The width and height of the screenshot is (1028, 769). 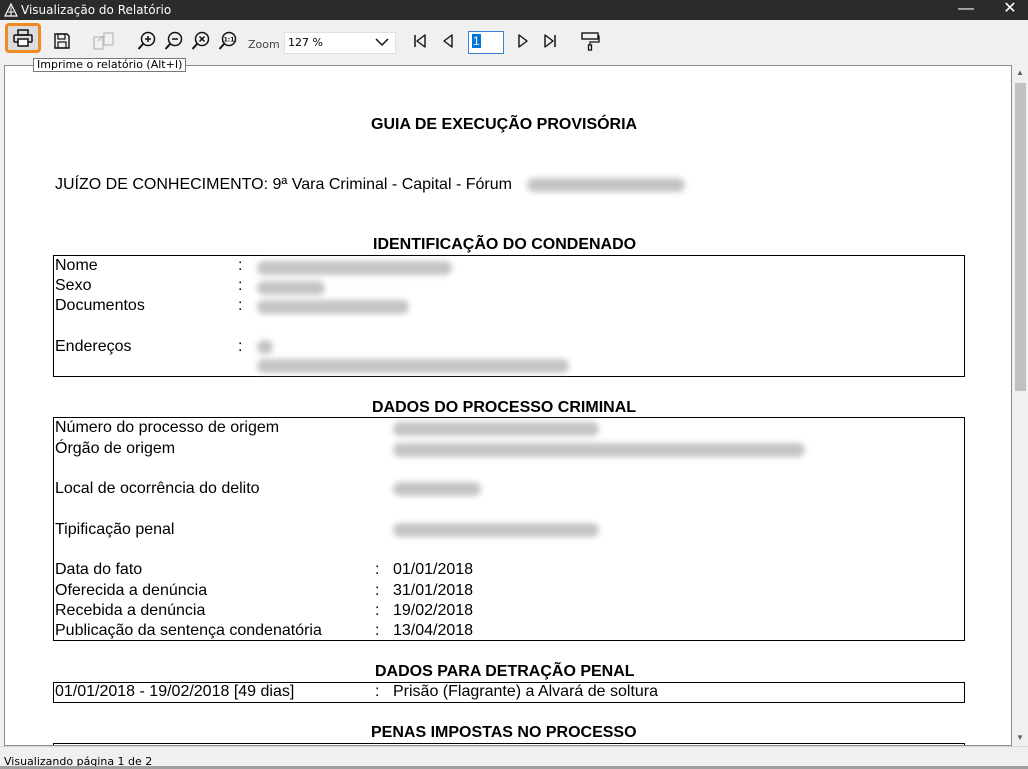 I want to click on zoom-out-icon, so click(x=174, y=41).